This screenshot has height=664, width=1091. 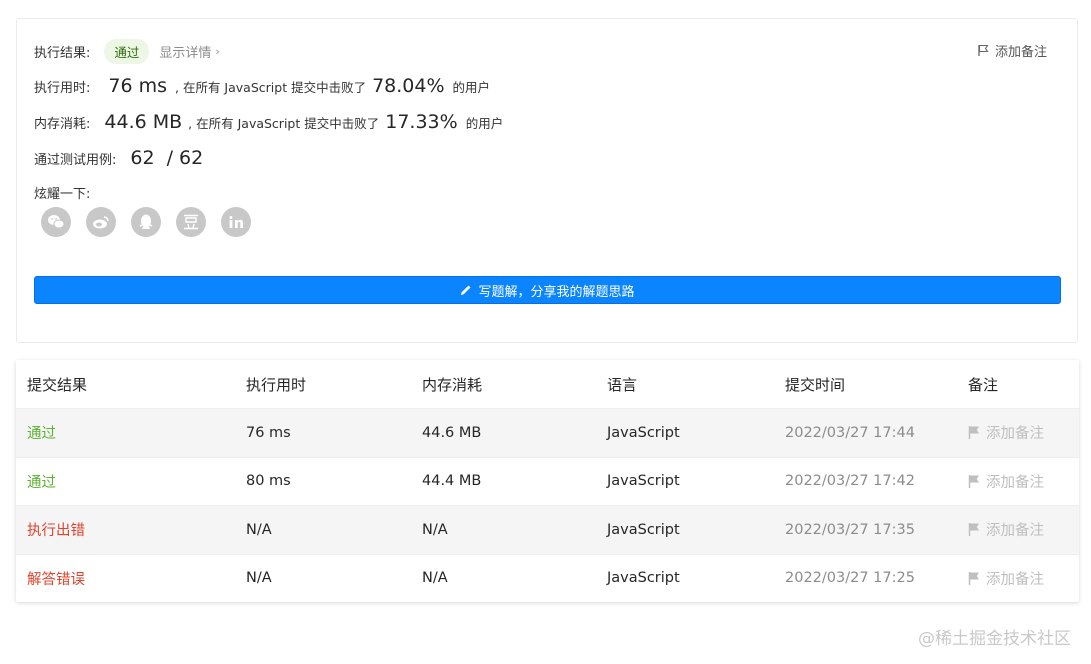 What do you see at coordinates (284, 123) in the screenshot?
I see `memory-beat-text: , 在所有 JavaScript 提交中击败了` at bounding box center [284, 123].